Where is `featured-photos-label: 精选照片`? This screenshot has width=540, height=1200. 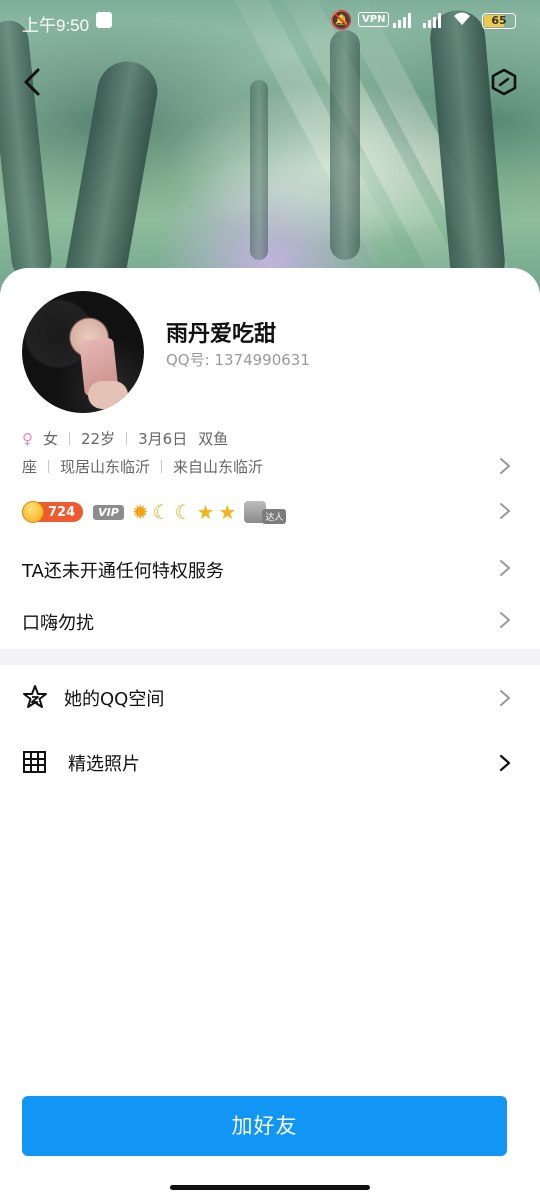
featured-photos-label: 精选照片 is located at coordinates (104, 764).